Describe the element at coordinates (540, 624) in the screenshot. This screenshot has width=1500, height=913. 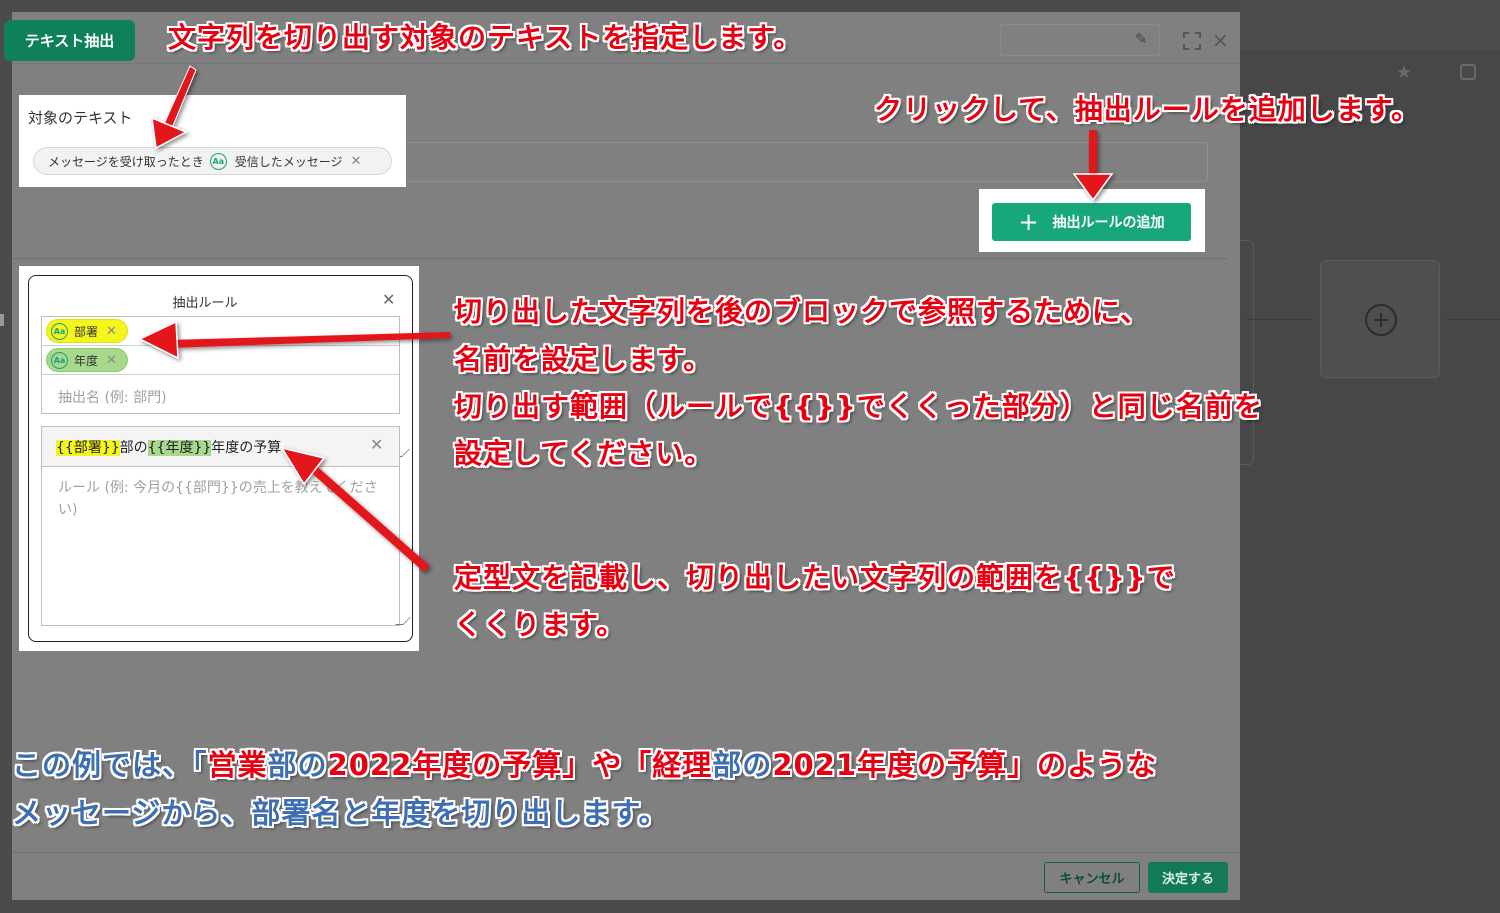
I see `annotation-rule-2: くくります。` at that location.